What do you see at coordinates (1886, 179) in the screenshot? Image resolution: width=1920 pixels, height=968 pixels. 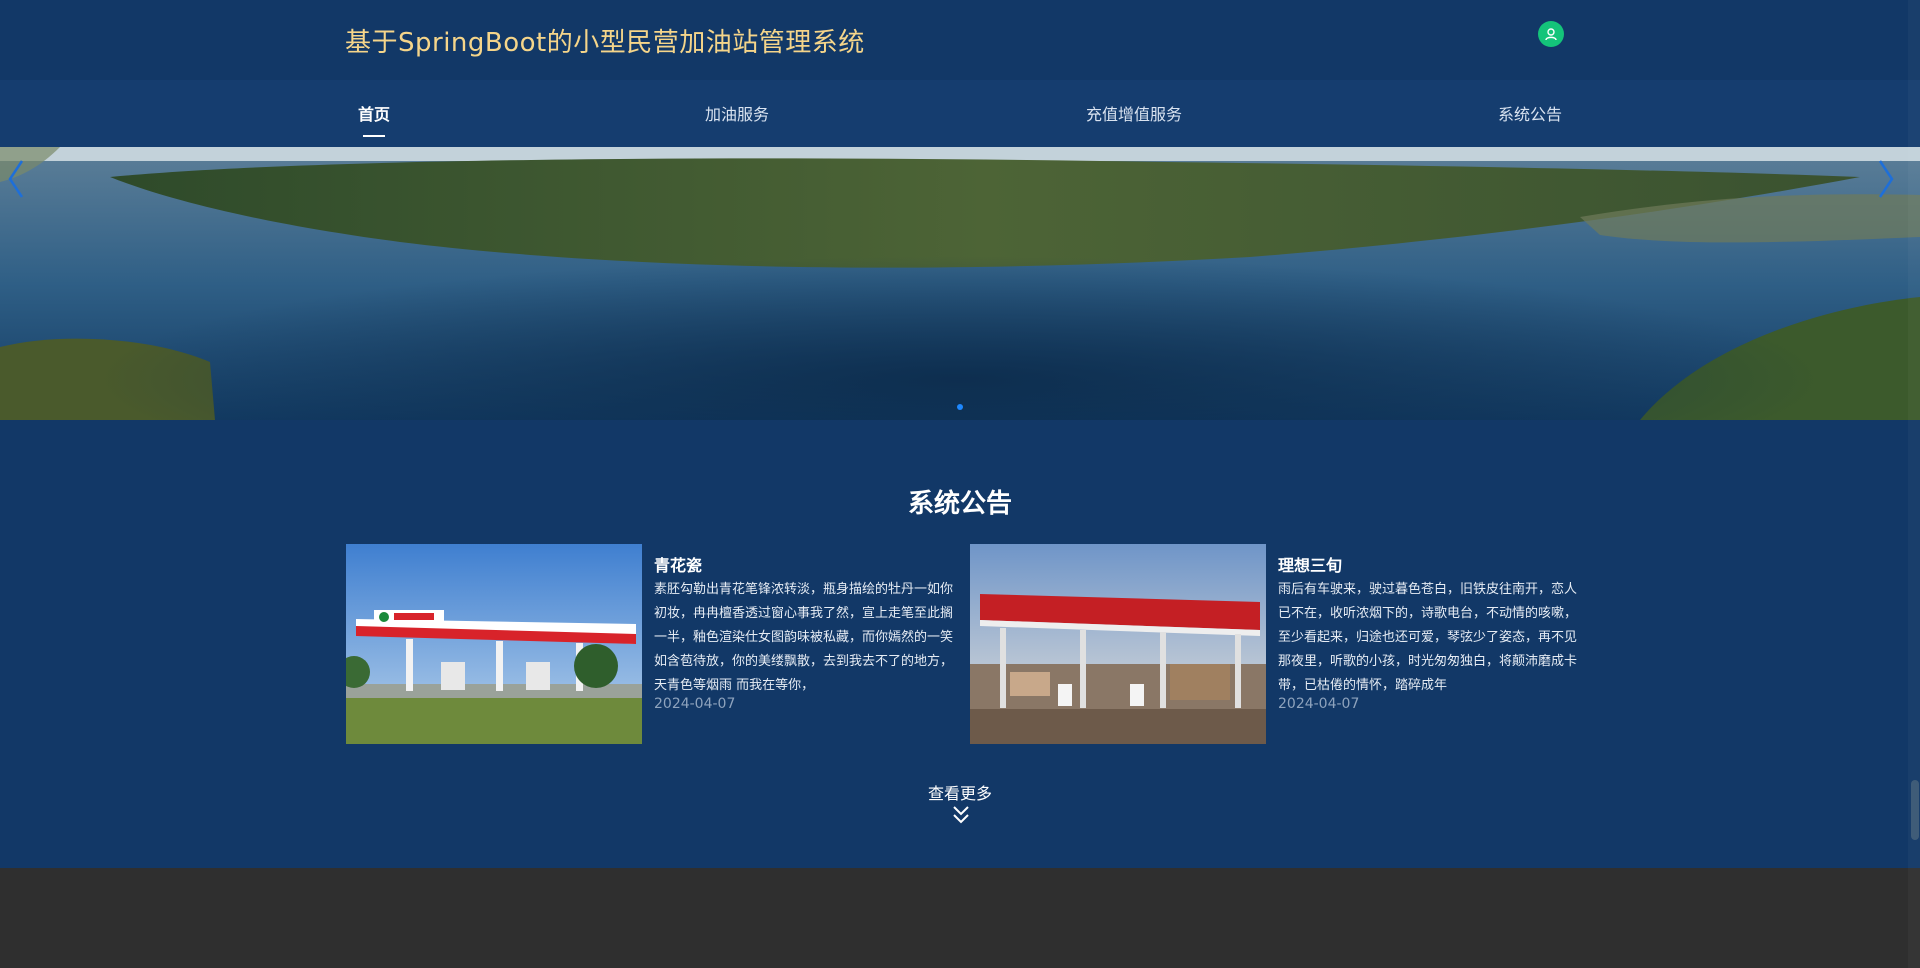 I see `chevron-right-icon` at bounding box center [1886, 179].